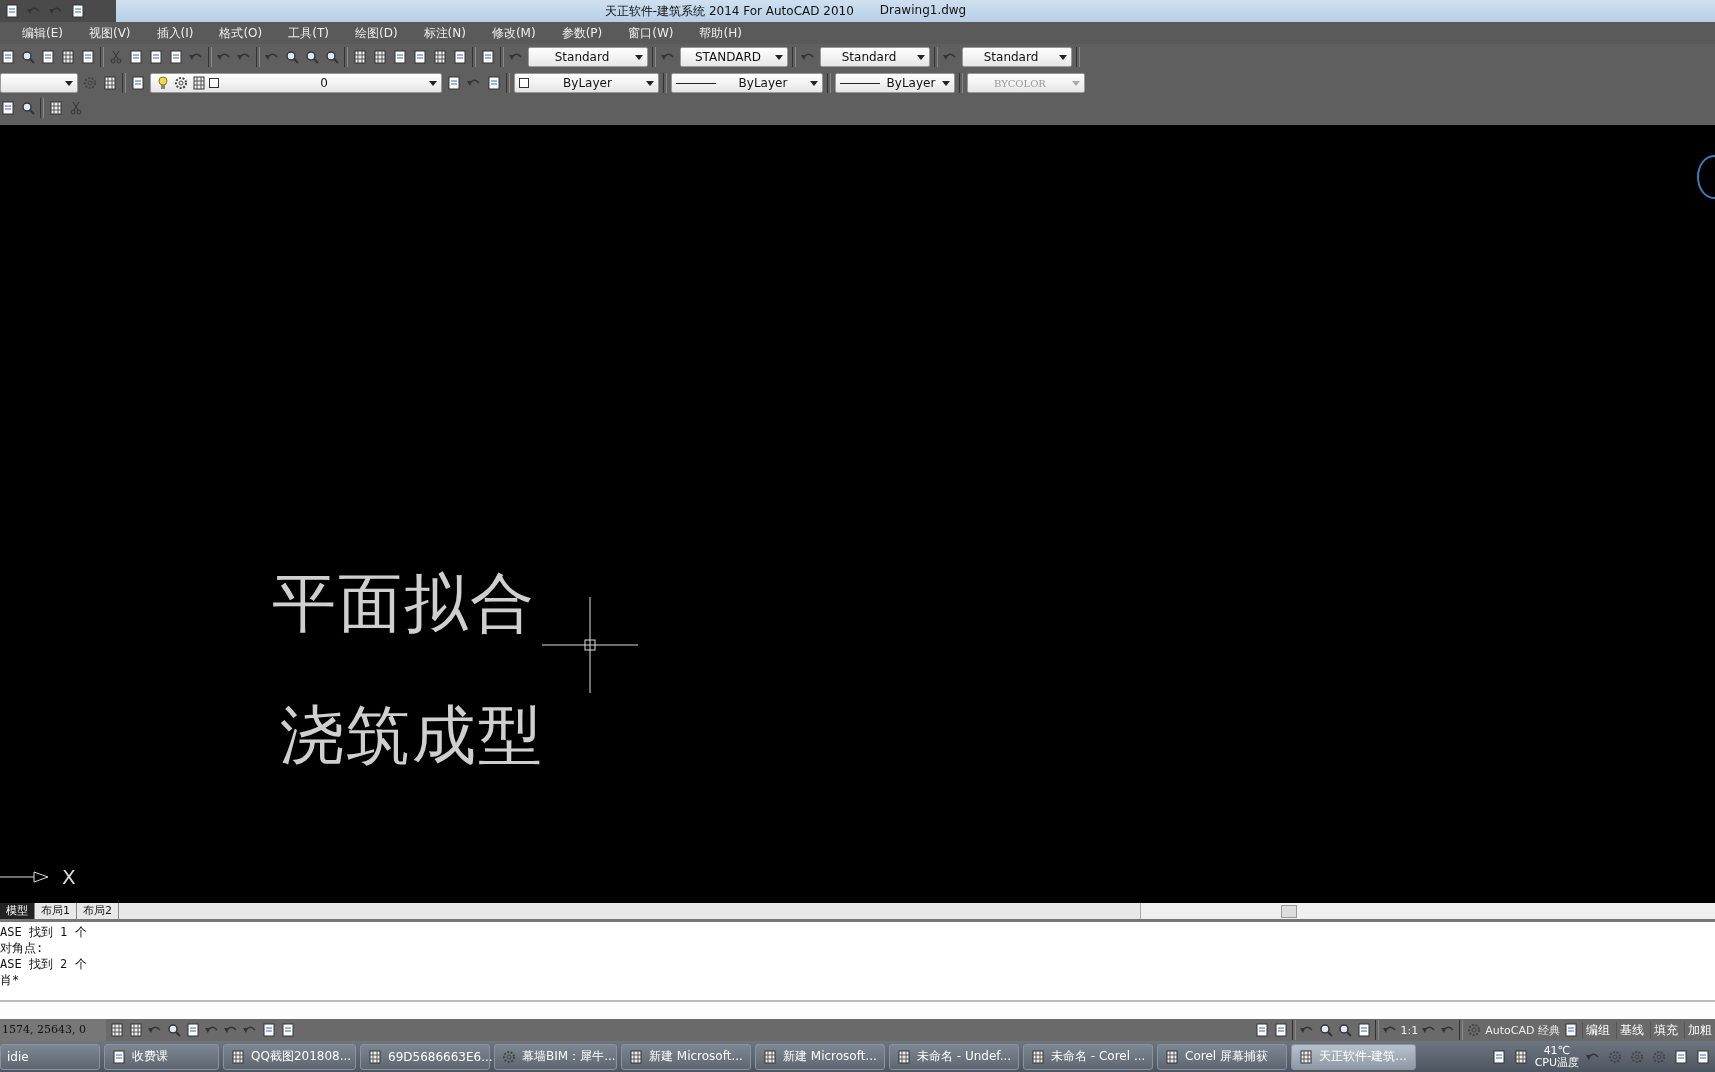 The image size is (1715, 1072). What do you see at coordinates (98, 911) in the screenshot?
I see `layout-tab: 布局2` at bounding box center [98, 911].